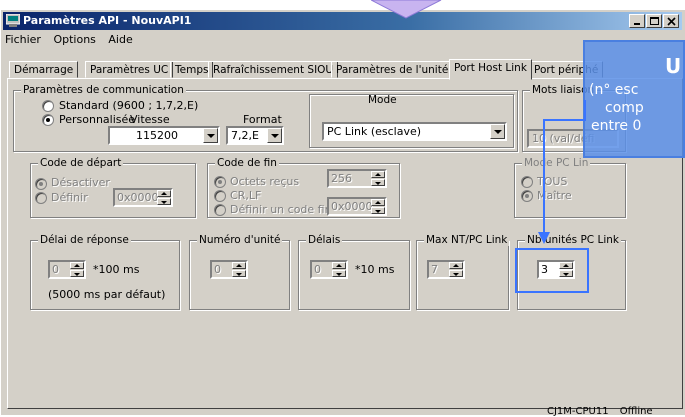 Image resolution: width=685 pixels, height=417 pixels. What do you see at coordinates (44, 69) in the screenshot?
I see `tab-demarrage: Démarrage` at bounding box center [44, 69].